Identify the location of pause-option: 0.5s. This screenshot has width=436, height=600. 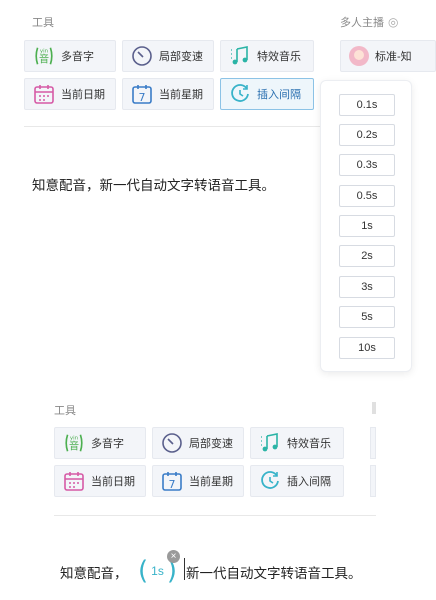
(367, 196).